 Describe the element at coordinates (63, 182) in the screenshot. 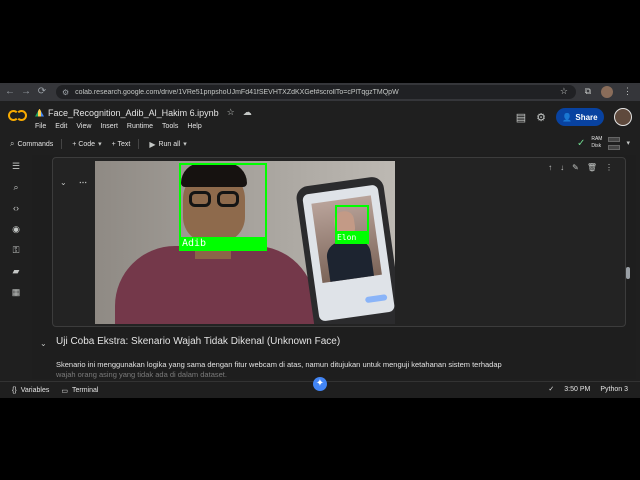

I see `collapse-chevron-icon: ⌄` at that location.